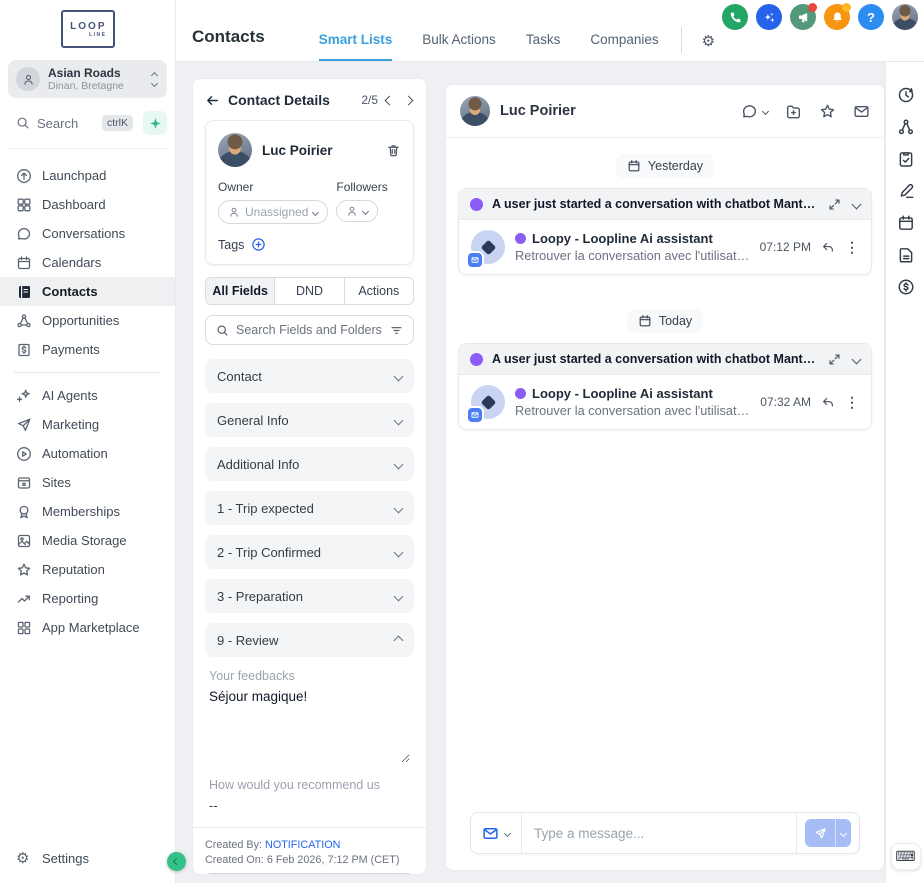 The height and width of the screenshot is (883, 924). Describe the element at coordinates (496, 833) in the screenshot. I see `channel-select` at that location.